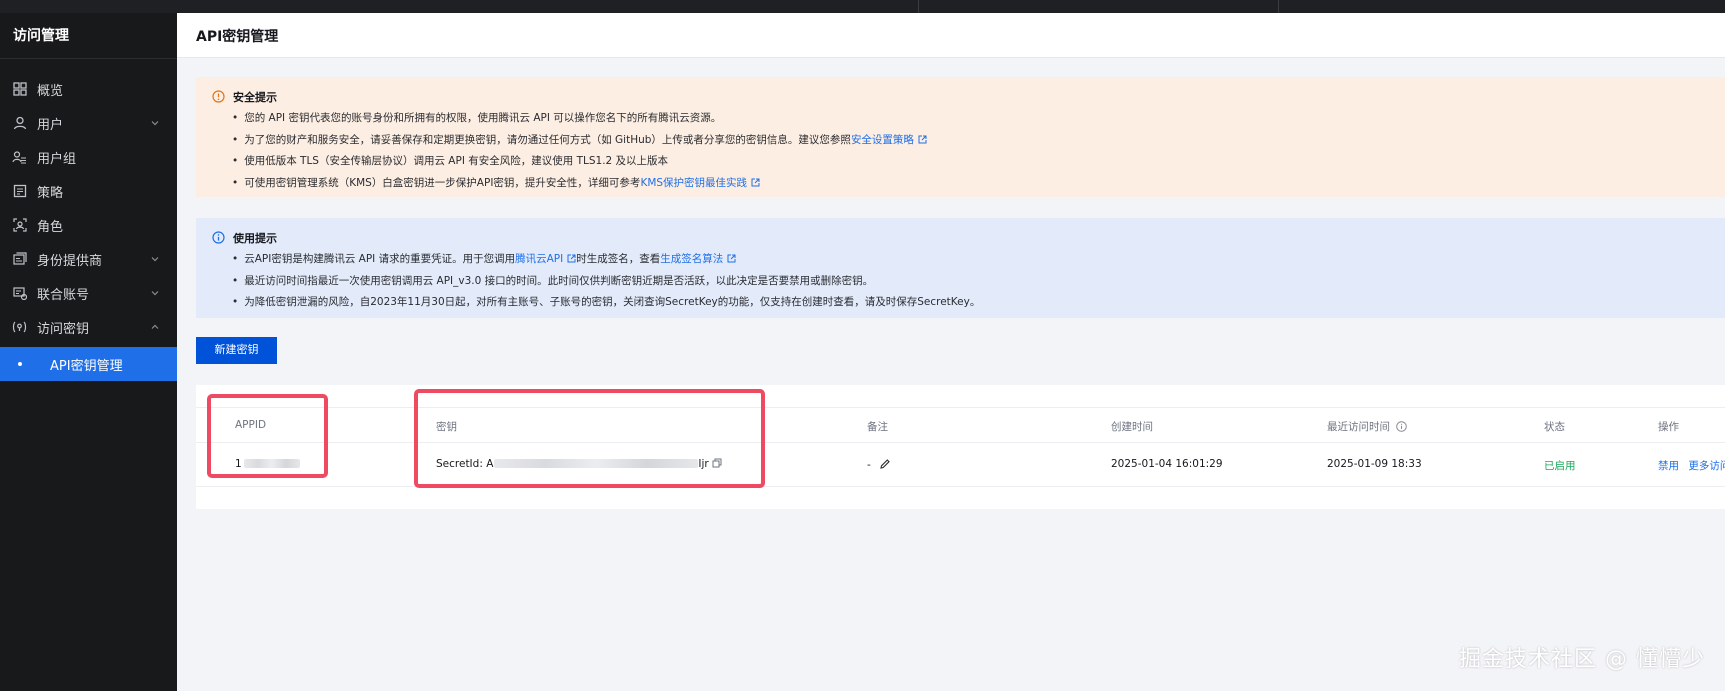 The width and height of the screenshot is (1725, 691). What do you see at coordinates (19, 225) in the screenshot?
I see `role-icon` at bounding box center [19, 225].